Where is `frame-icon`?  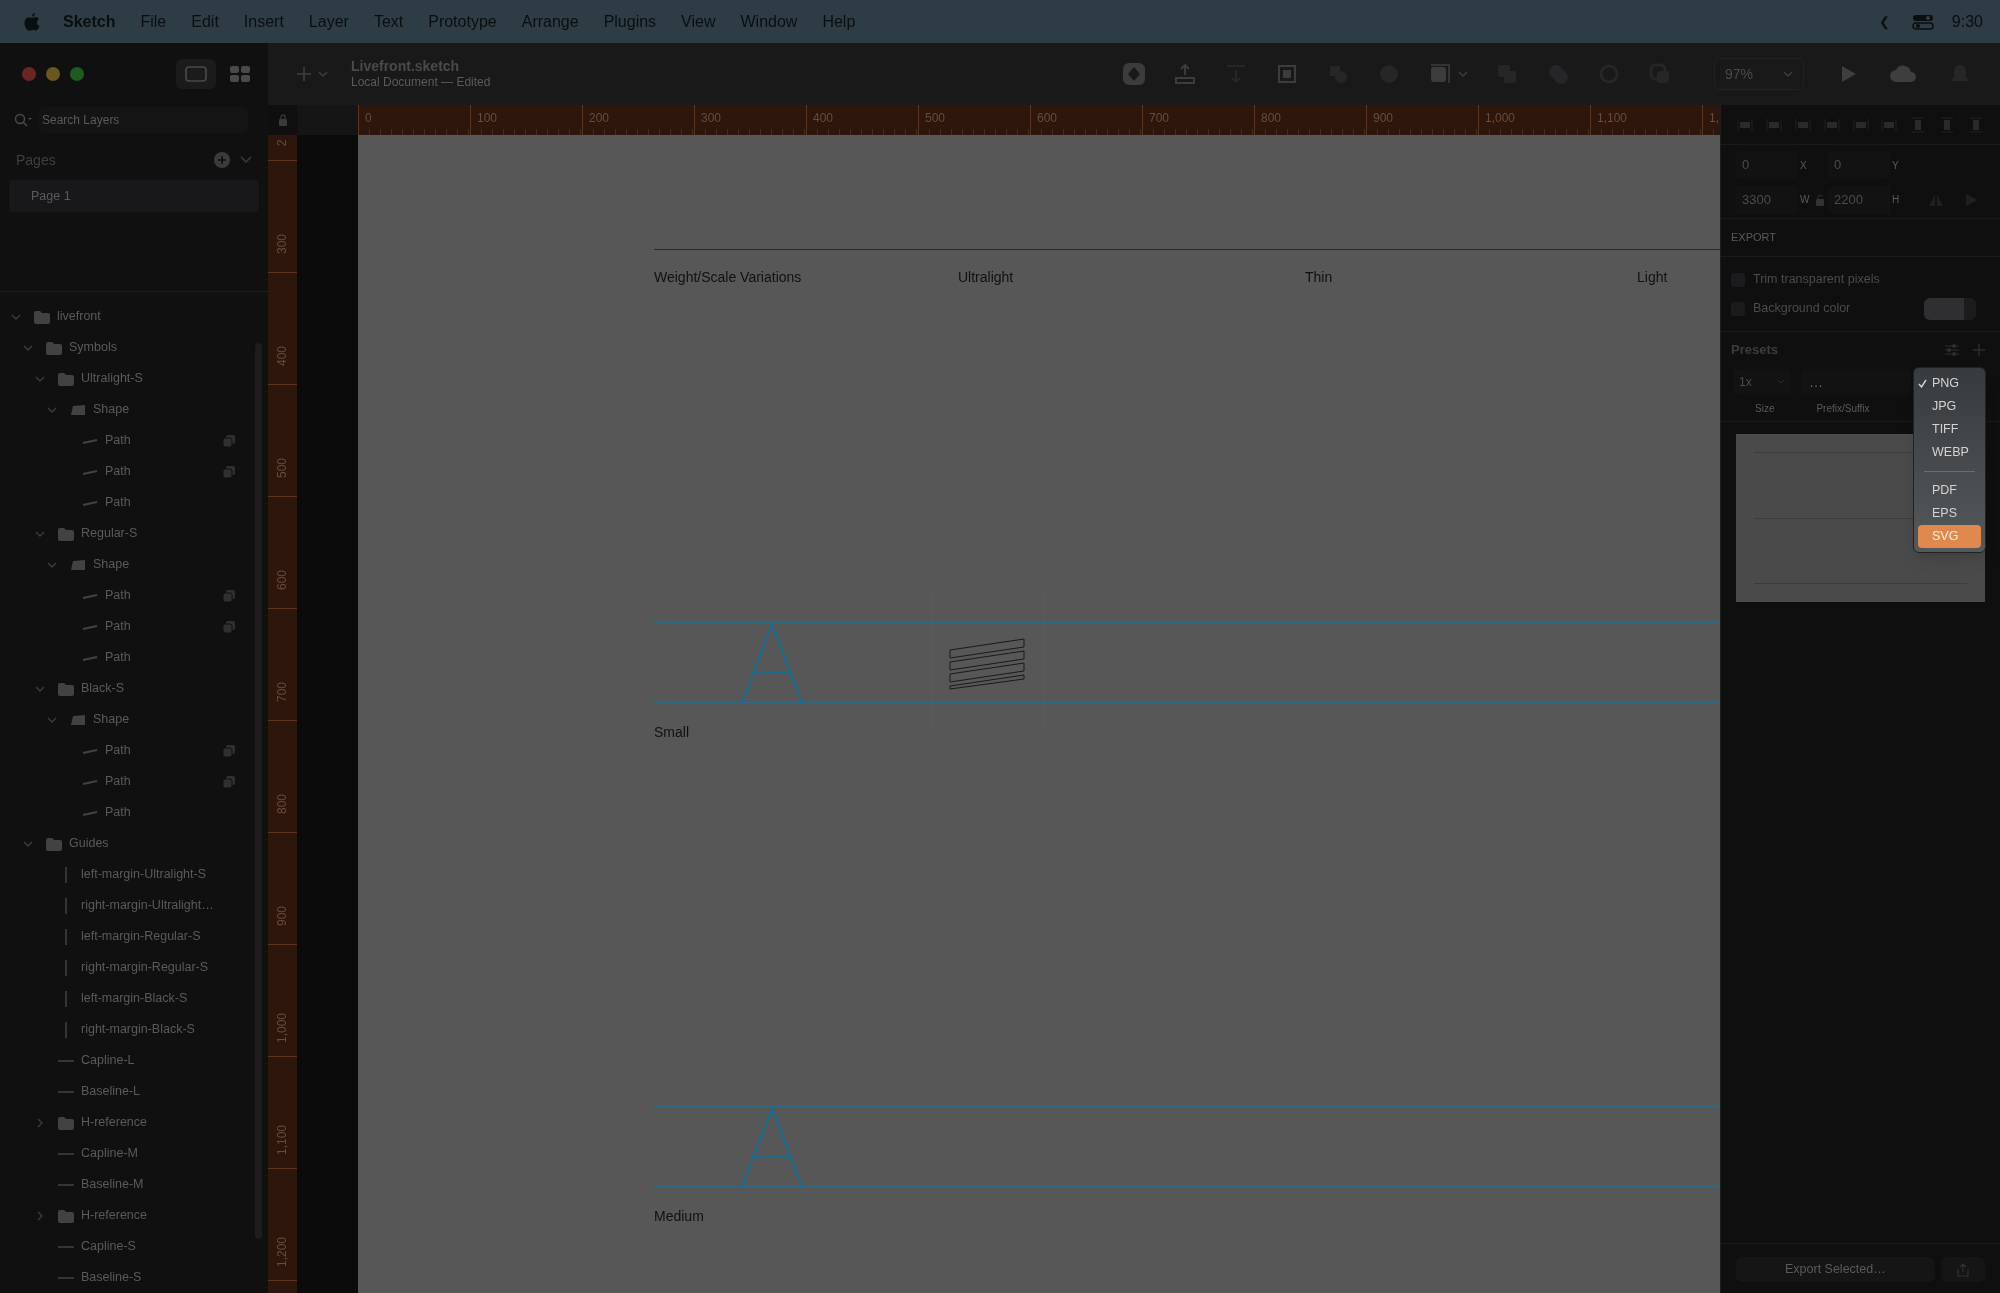 frame-icon is located at coordinates (1287, 74).